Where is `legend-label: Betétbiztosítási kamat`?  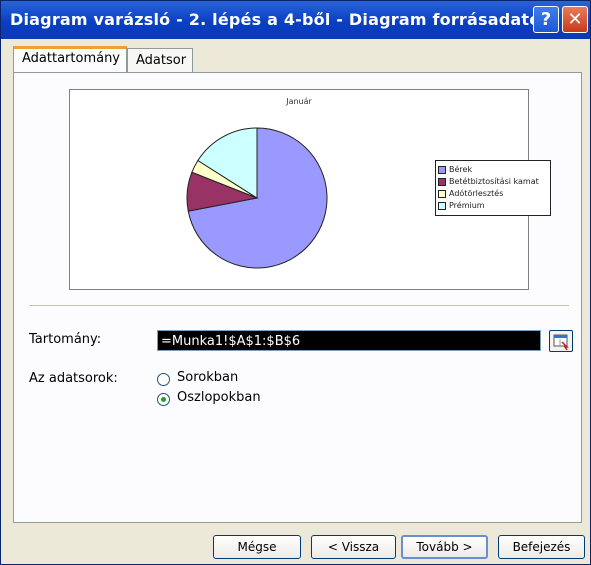
legend-label: Betétbiztosítási kamat is located at coordinates (494, 181).